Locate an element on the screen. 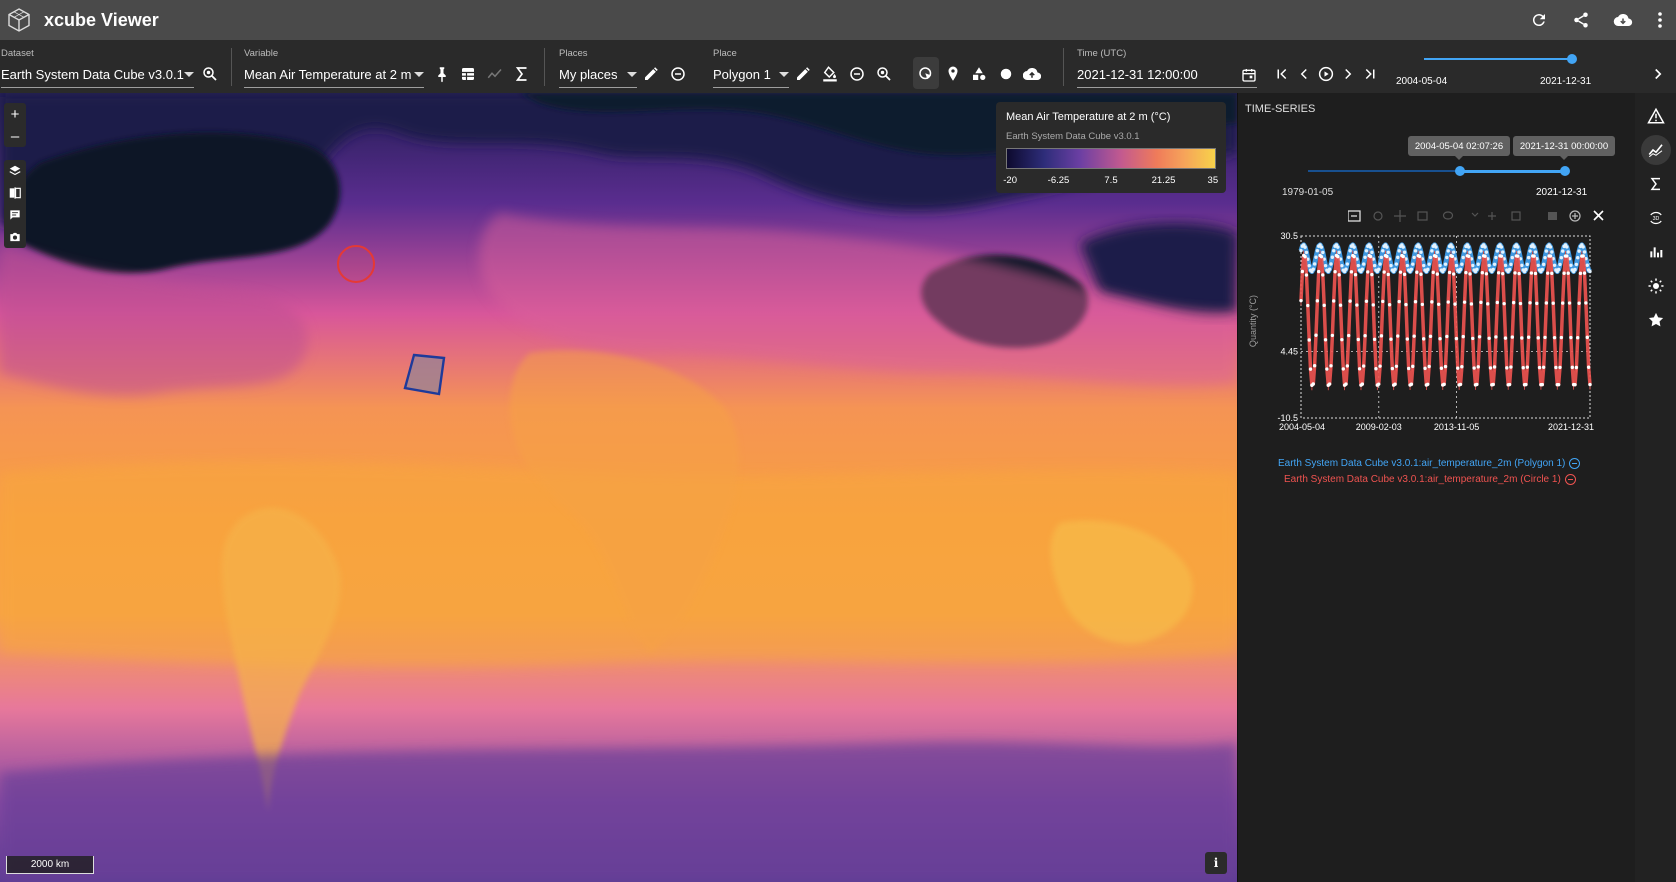 The height and width of the screenshot is (882, 1676). place-select: Polygon 1 is located at coordinates (751, 75).